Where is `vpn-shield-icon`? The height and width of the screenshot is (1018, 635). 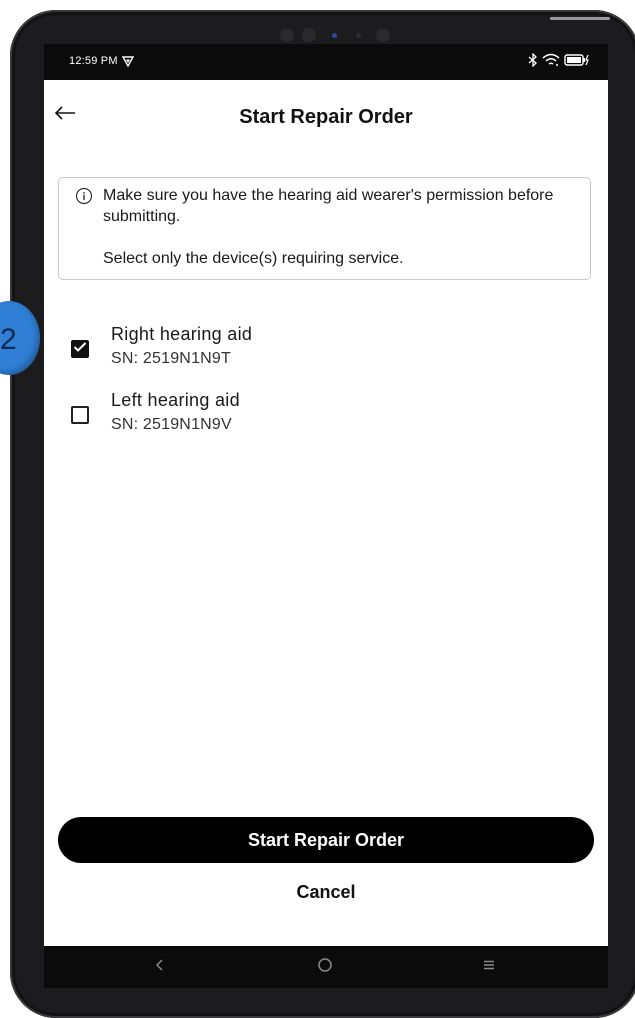
vpn-shield-icon is located at coordinates (128, 63).